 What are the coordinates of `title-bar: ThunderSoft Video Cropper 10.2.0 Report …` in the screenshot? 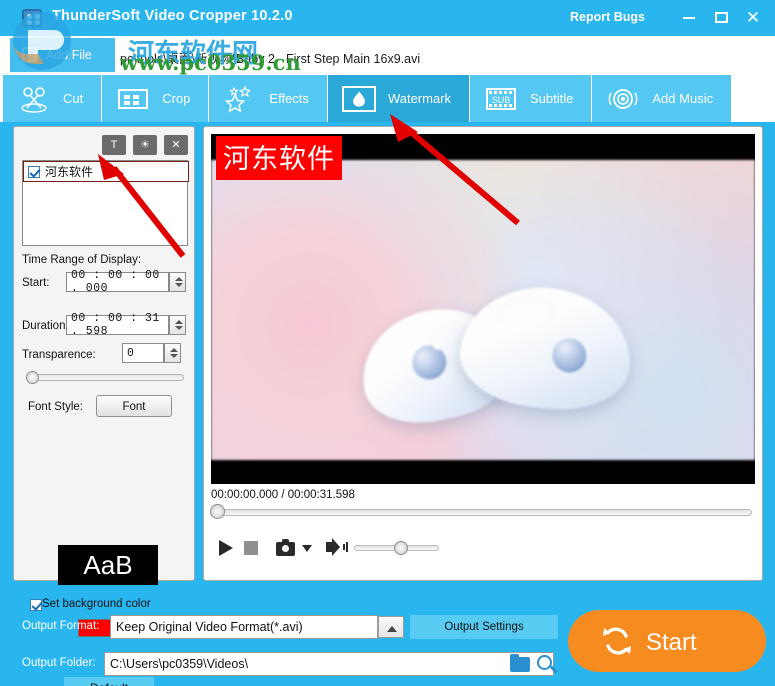 It's located at (387, 18).